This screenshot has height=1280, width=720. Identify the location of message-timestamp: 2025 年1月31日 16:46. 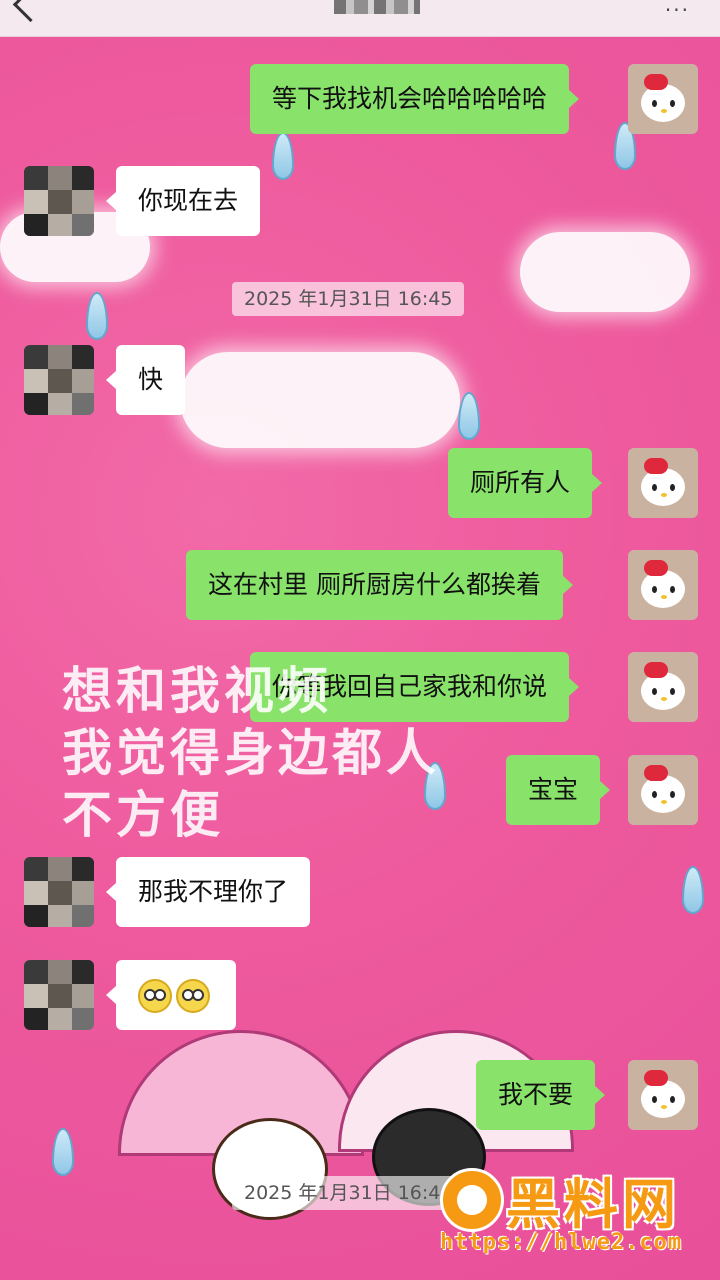
(348, 1193).